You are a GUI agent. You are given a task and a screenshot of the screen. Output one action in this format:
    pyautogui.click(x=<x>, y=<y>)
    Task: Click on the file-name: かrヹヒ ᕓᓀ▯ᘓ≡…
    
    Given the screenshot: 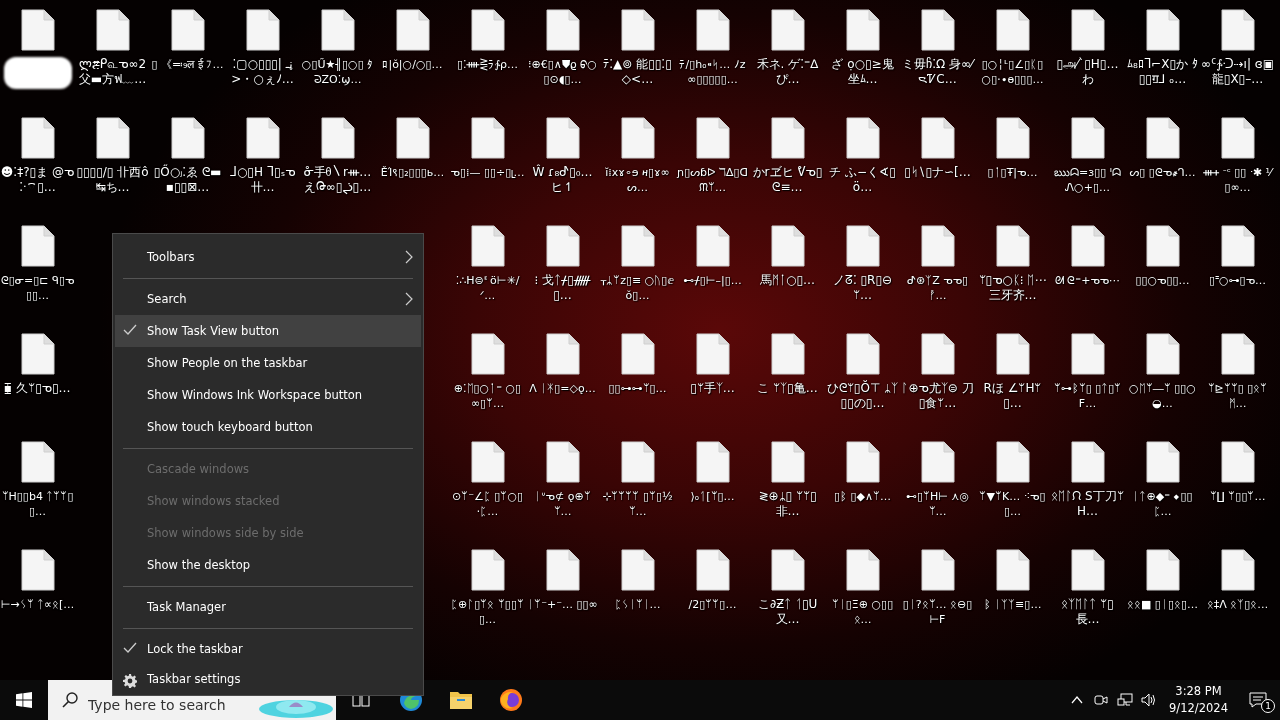 What is the action you would take?
    pyautogui.click(x=787, y=180)
    